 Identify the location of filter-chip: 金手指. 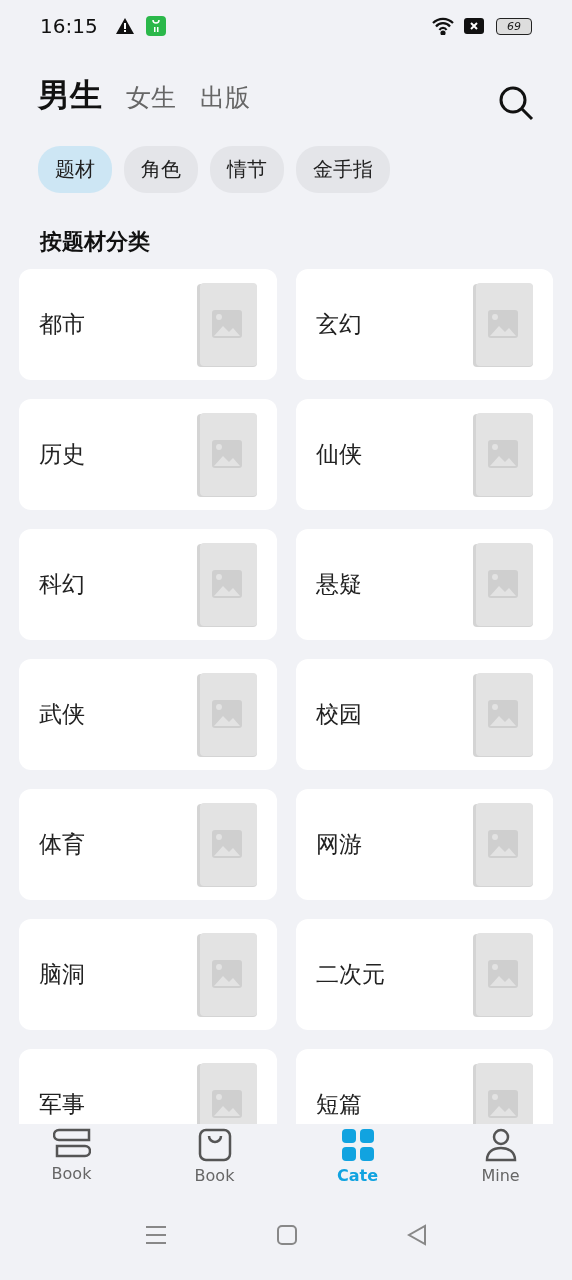
(343, 169).